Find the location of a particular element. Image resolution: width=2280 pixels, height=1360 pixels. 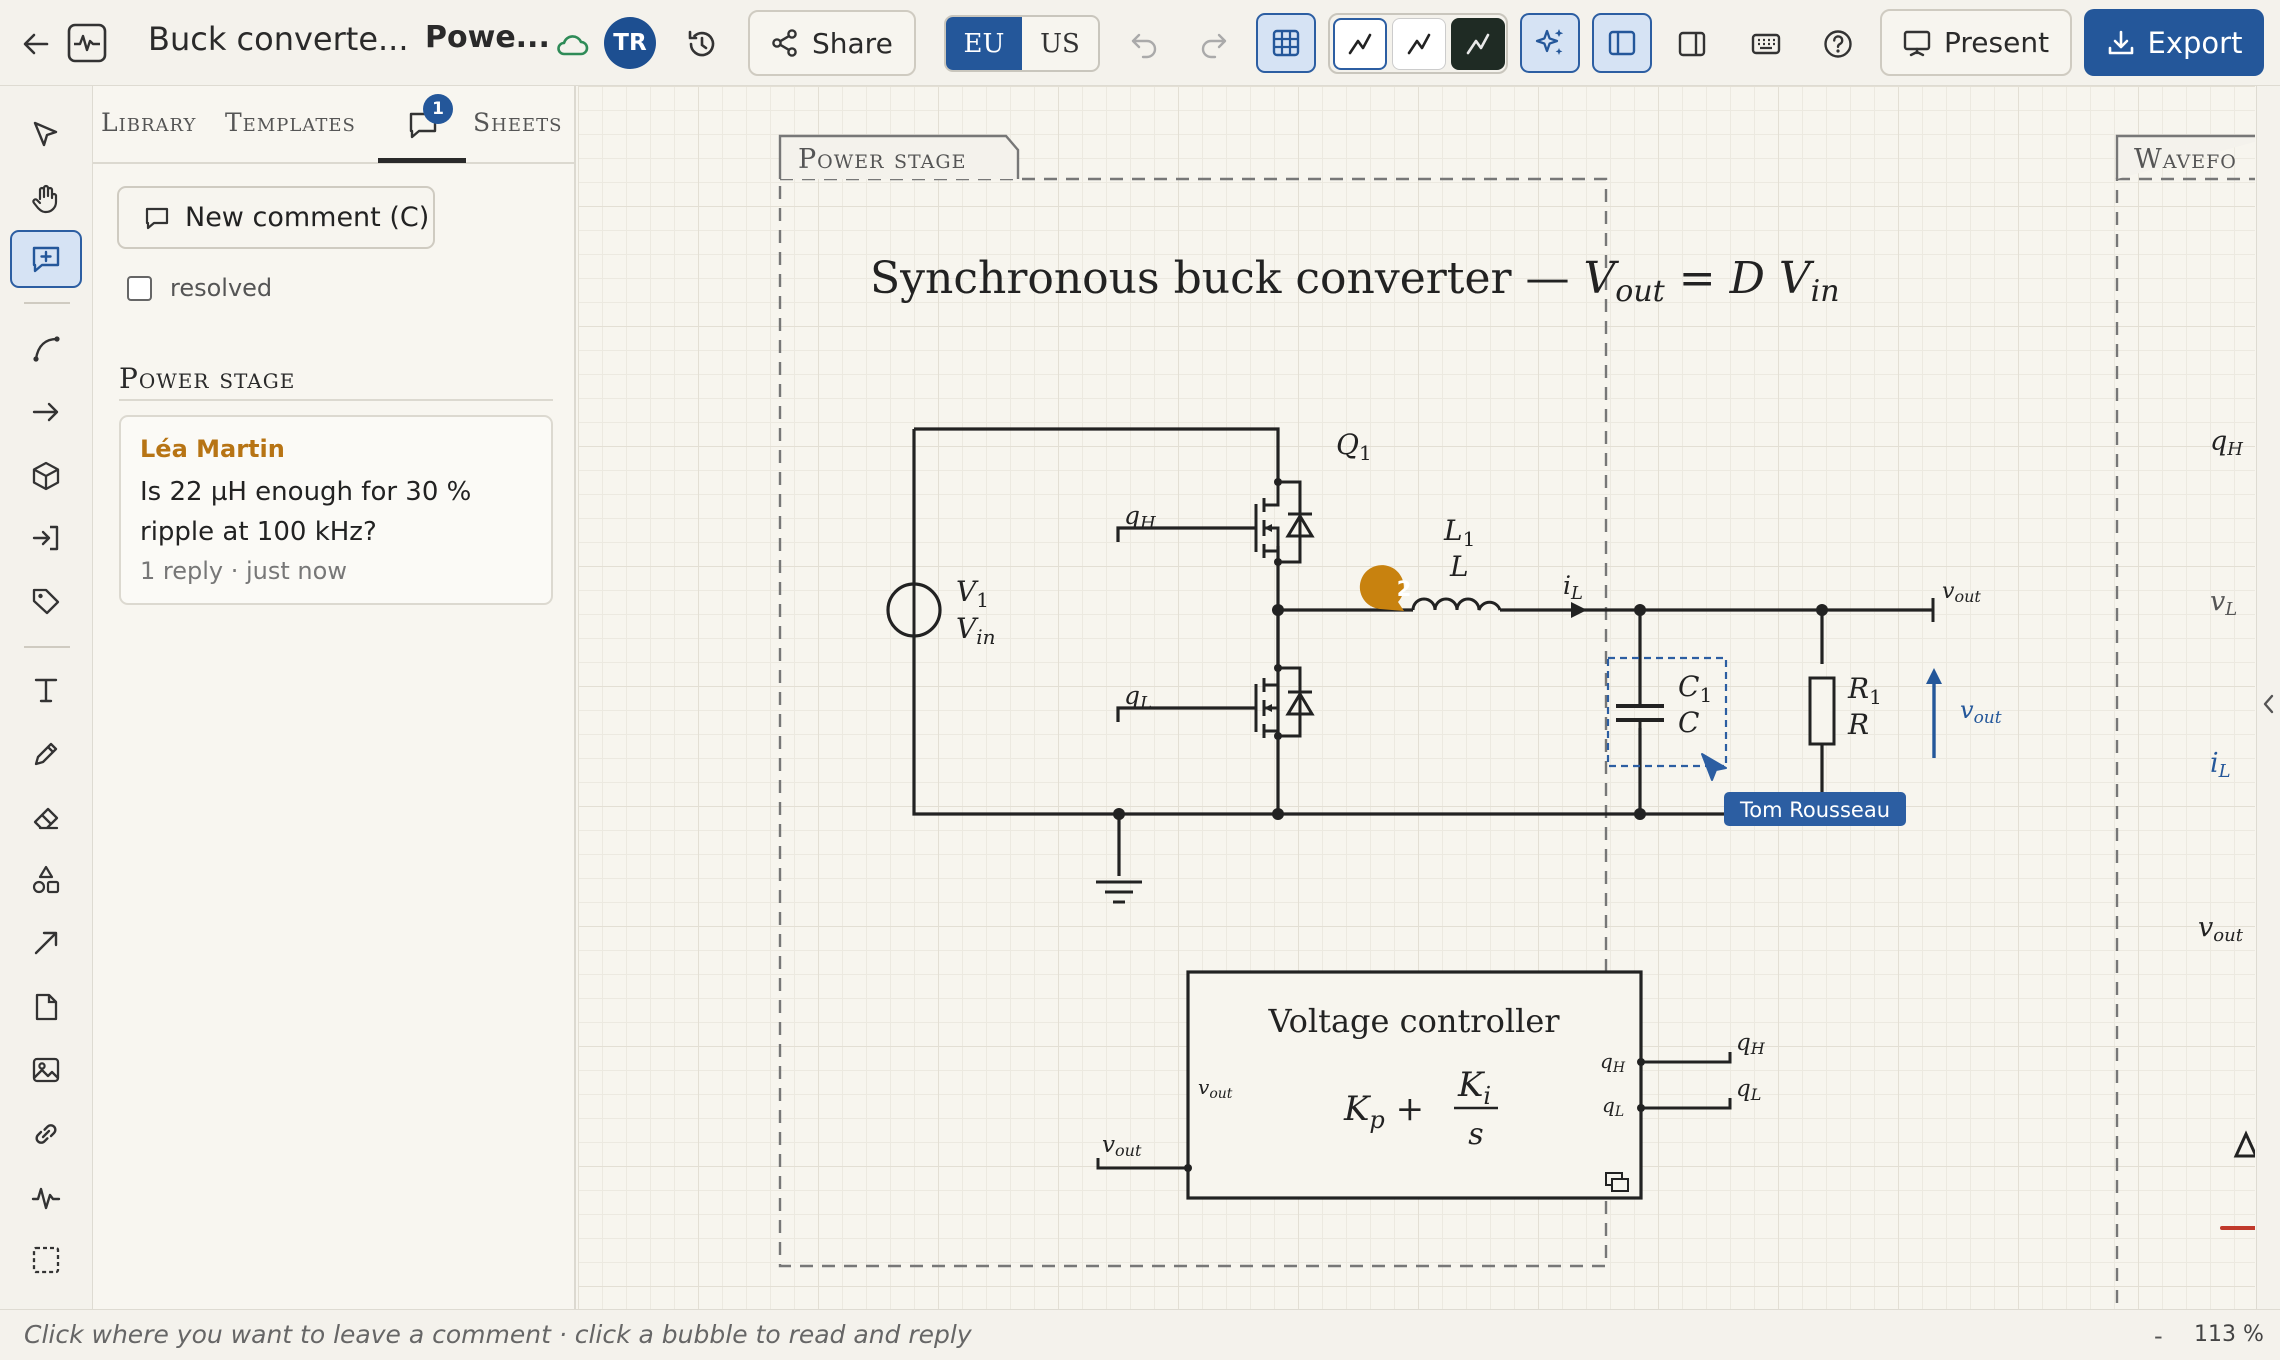

eraser-icon is located at coordinates (46, 818).